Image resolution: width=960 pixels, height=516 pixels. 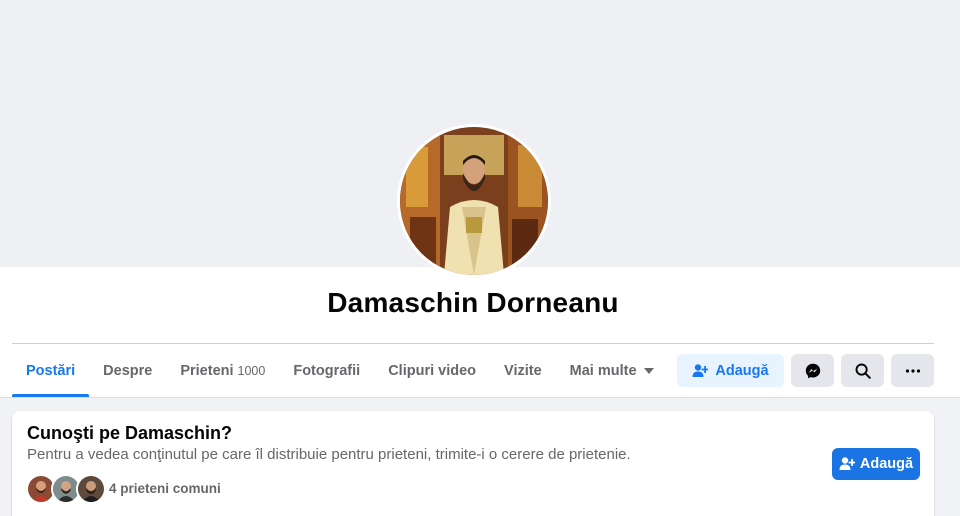 I want to click on tab-label: Mai multe, so click(x=603, y=370).